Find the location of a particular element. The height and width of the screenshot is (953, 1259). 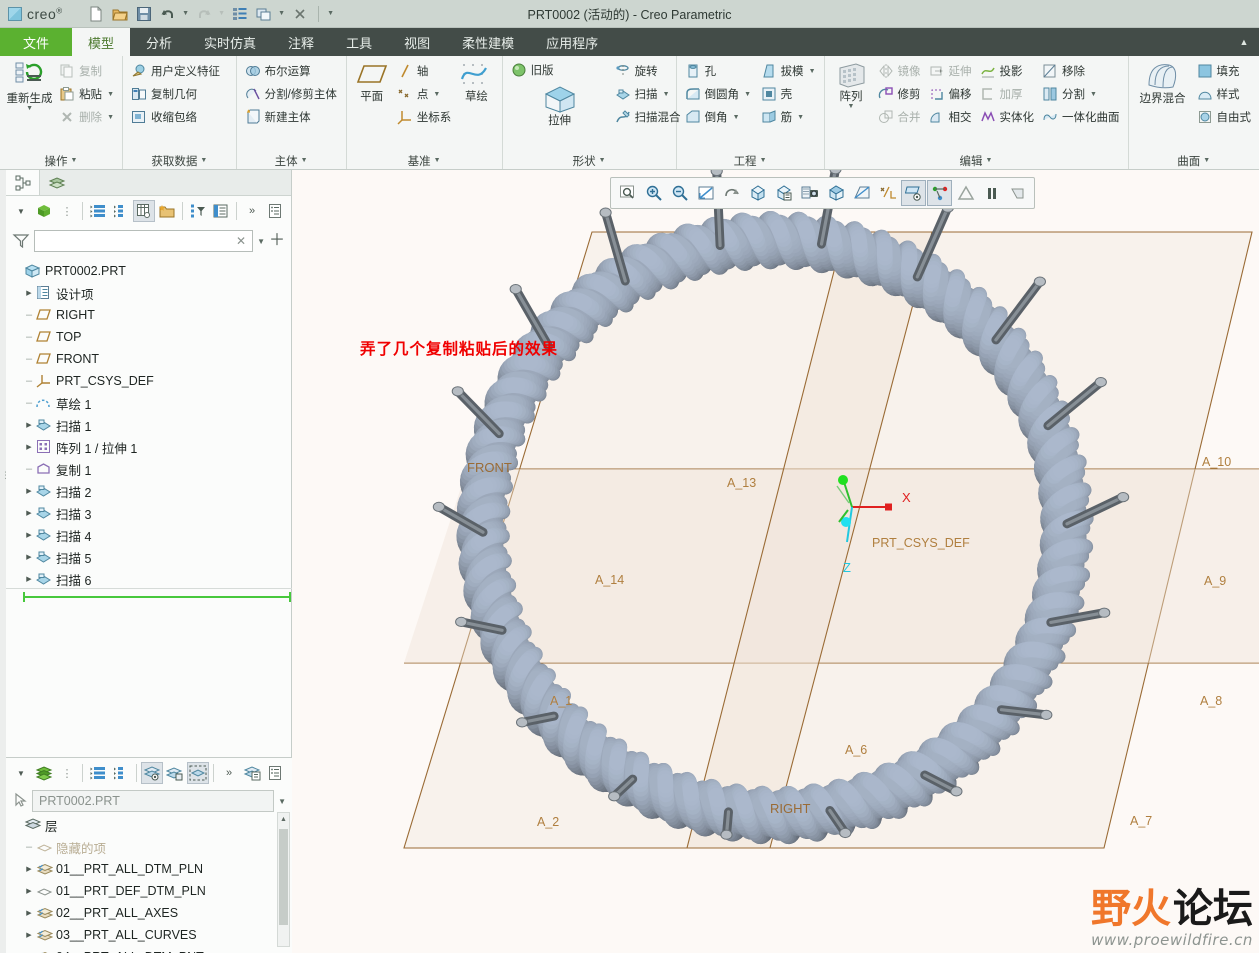

boundary-blend-button: 边界混合 is located at coordinates (1163, 82).